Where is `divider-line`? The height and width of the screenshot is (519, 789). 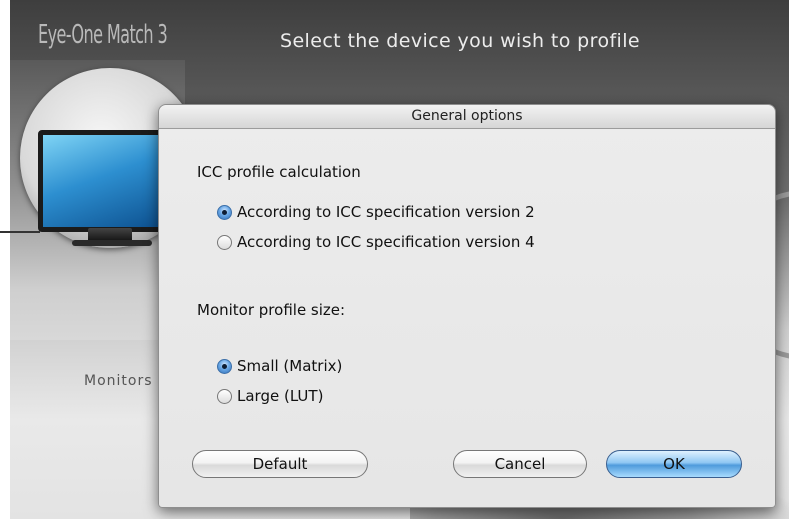
divider-line is located at coordinates (20, 232).